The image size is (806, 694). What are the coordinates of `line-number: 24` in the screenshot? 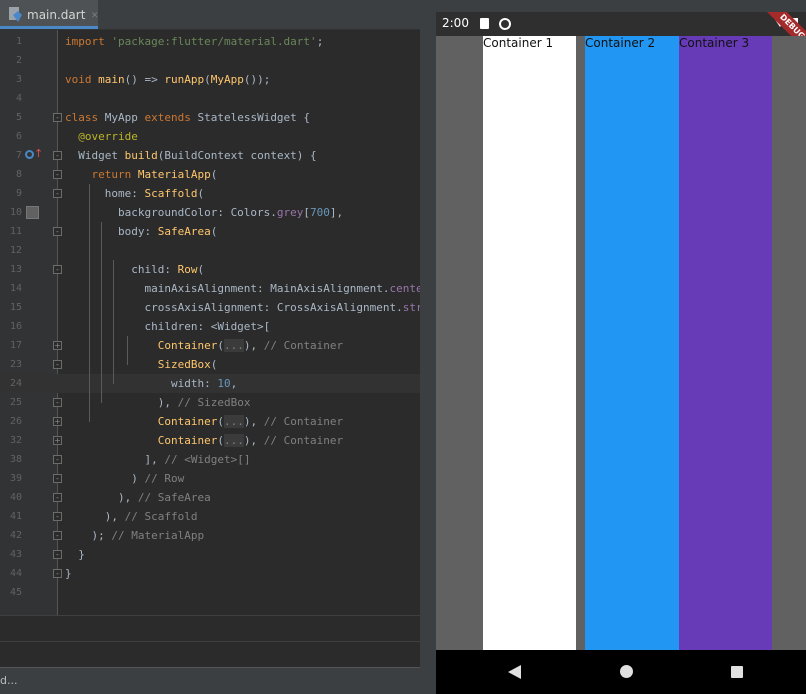 It's located at (15, 383).